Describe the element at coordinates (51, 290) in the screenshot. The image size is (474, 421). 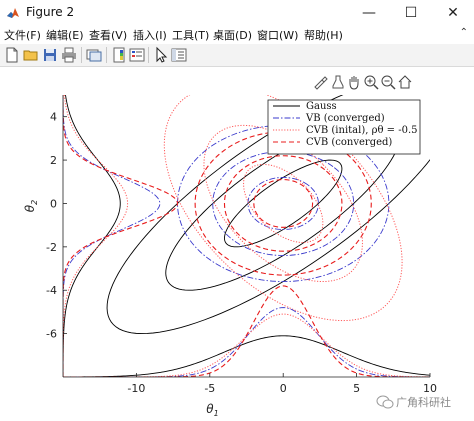
I see `y-tick-label: -4` at that location.